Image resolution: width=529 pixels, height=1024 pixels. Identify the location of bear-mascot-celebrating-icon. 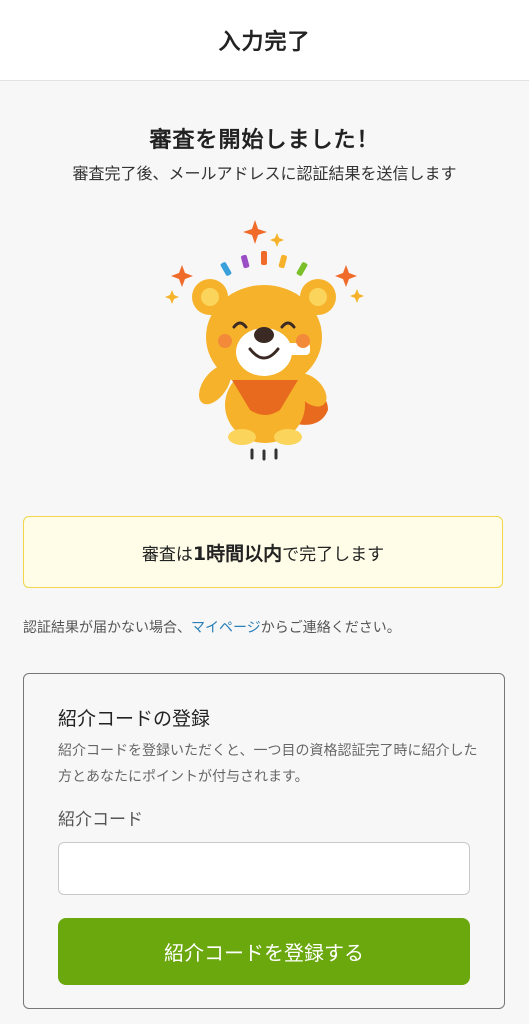
(264, 340).